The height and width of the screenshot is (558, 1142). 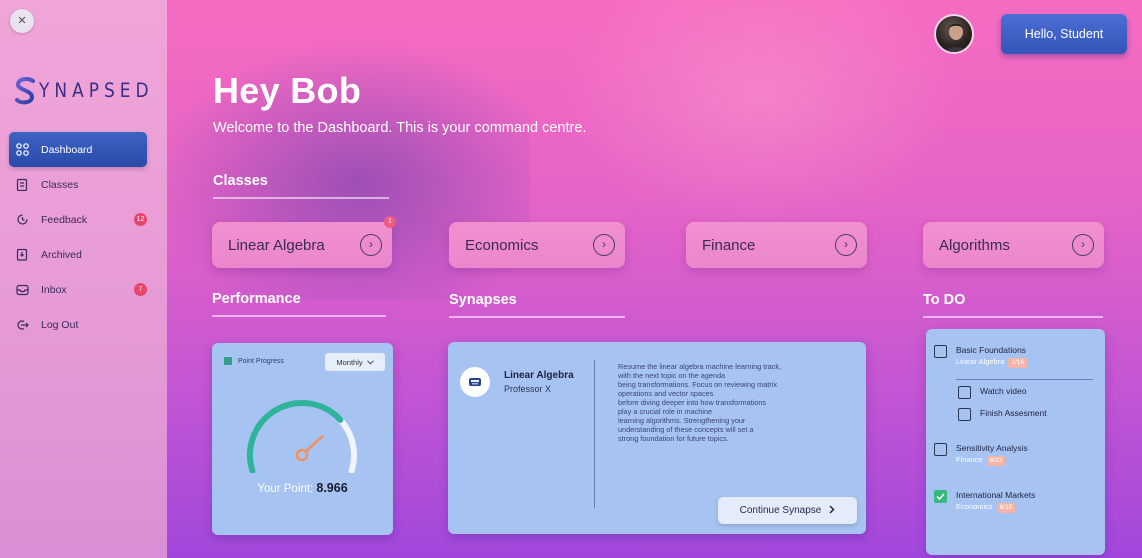 What do you see at coordinates (991, 350) in the screenshot?
I see `todo-title: Basic Foundations` at bounding box center [991, 350].